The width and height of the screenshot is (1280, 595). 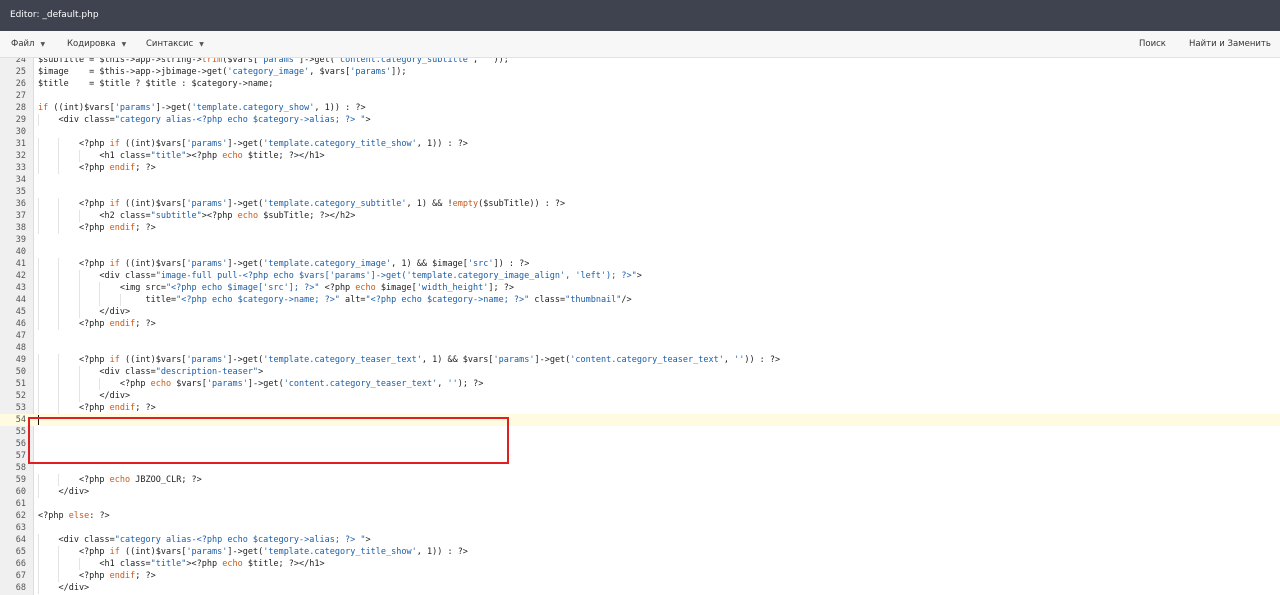 I want to click on code-text: </div>, so click(x=84, y=312).